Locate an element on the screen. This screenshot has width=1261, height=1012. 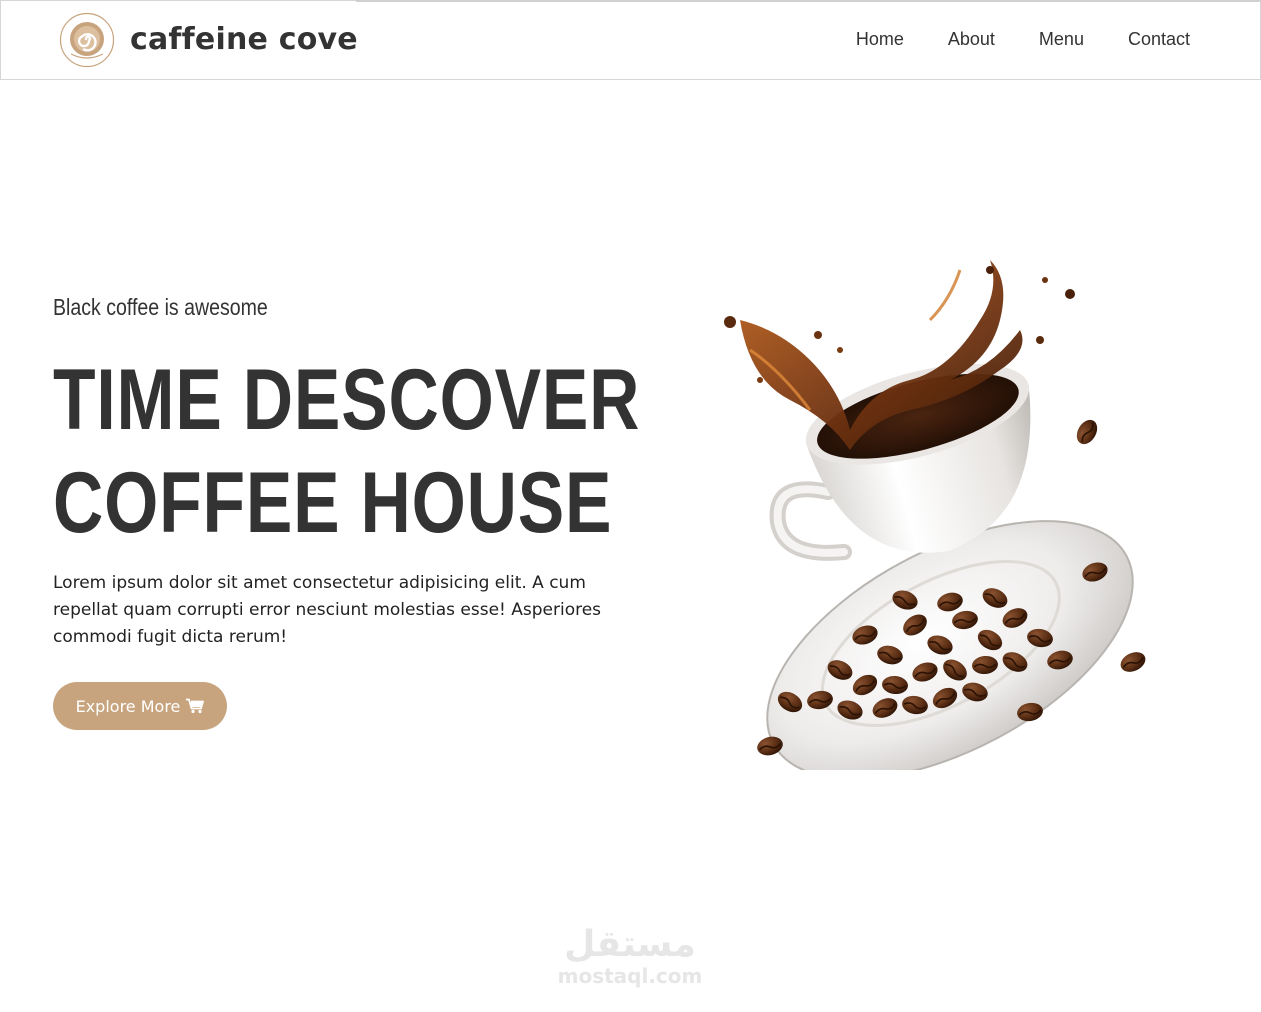
coffee-cup-swirl-icon is located at coordinates (87, 40).